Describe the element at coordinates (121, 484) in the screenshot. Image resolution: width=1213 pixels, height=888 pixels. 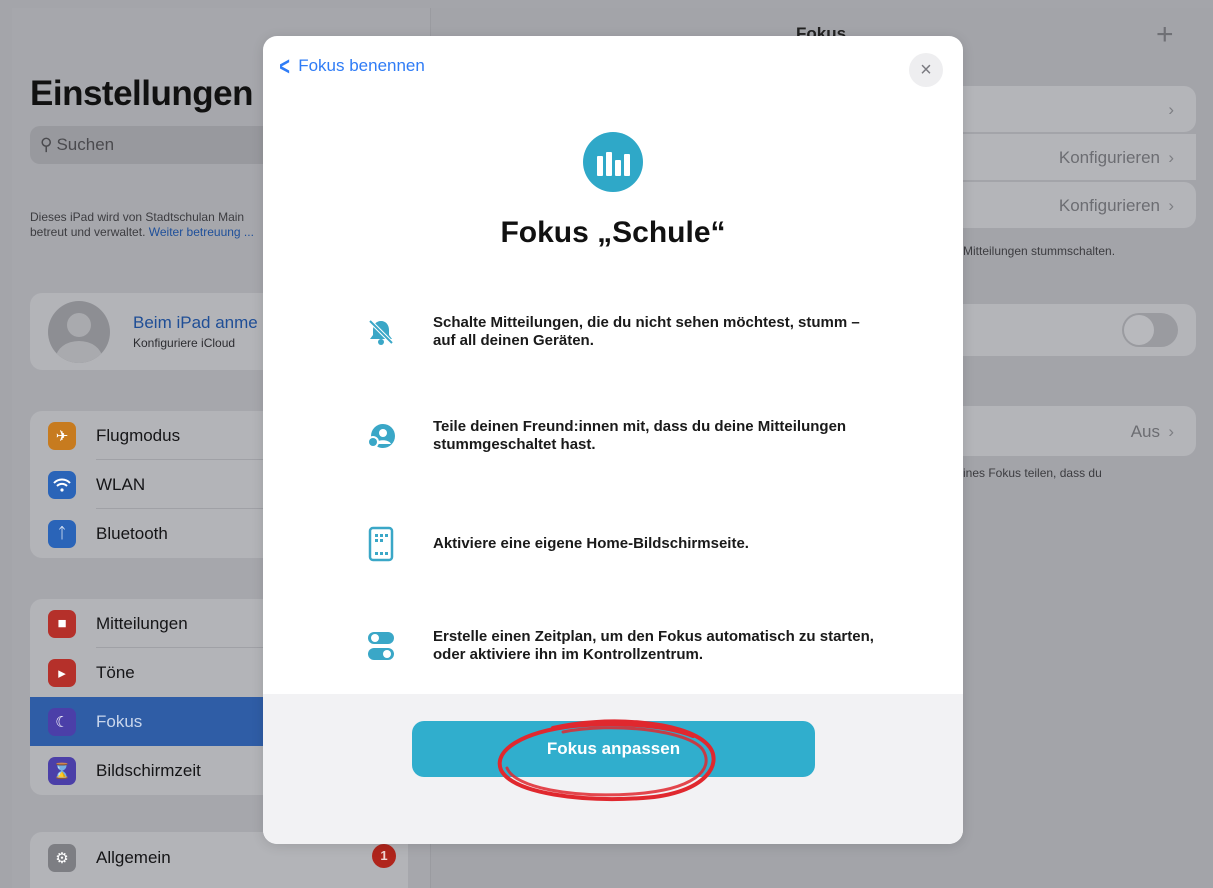
I see `sidebar-item-label: WLAN` at that location.